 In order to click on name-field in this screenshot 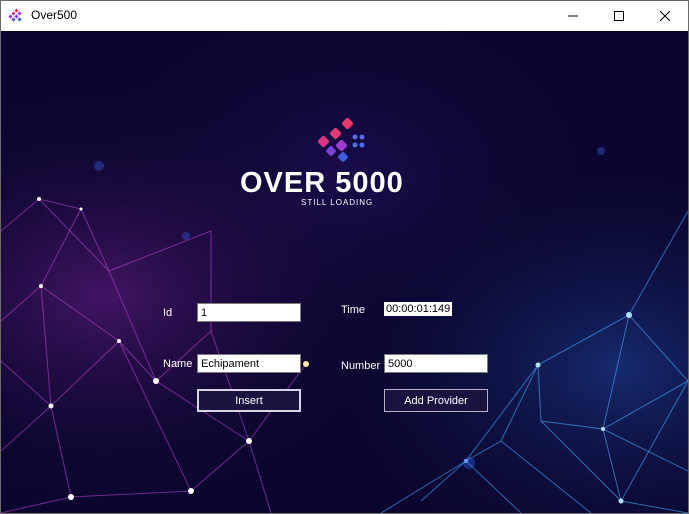, I will do `click(249, 363)`.